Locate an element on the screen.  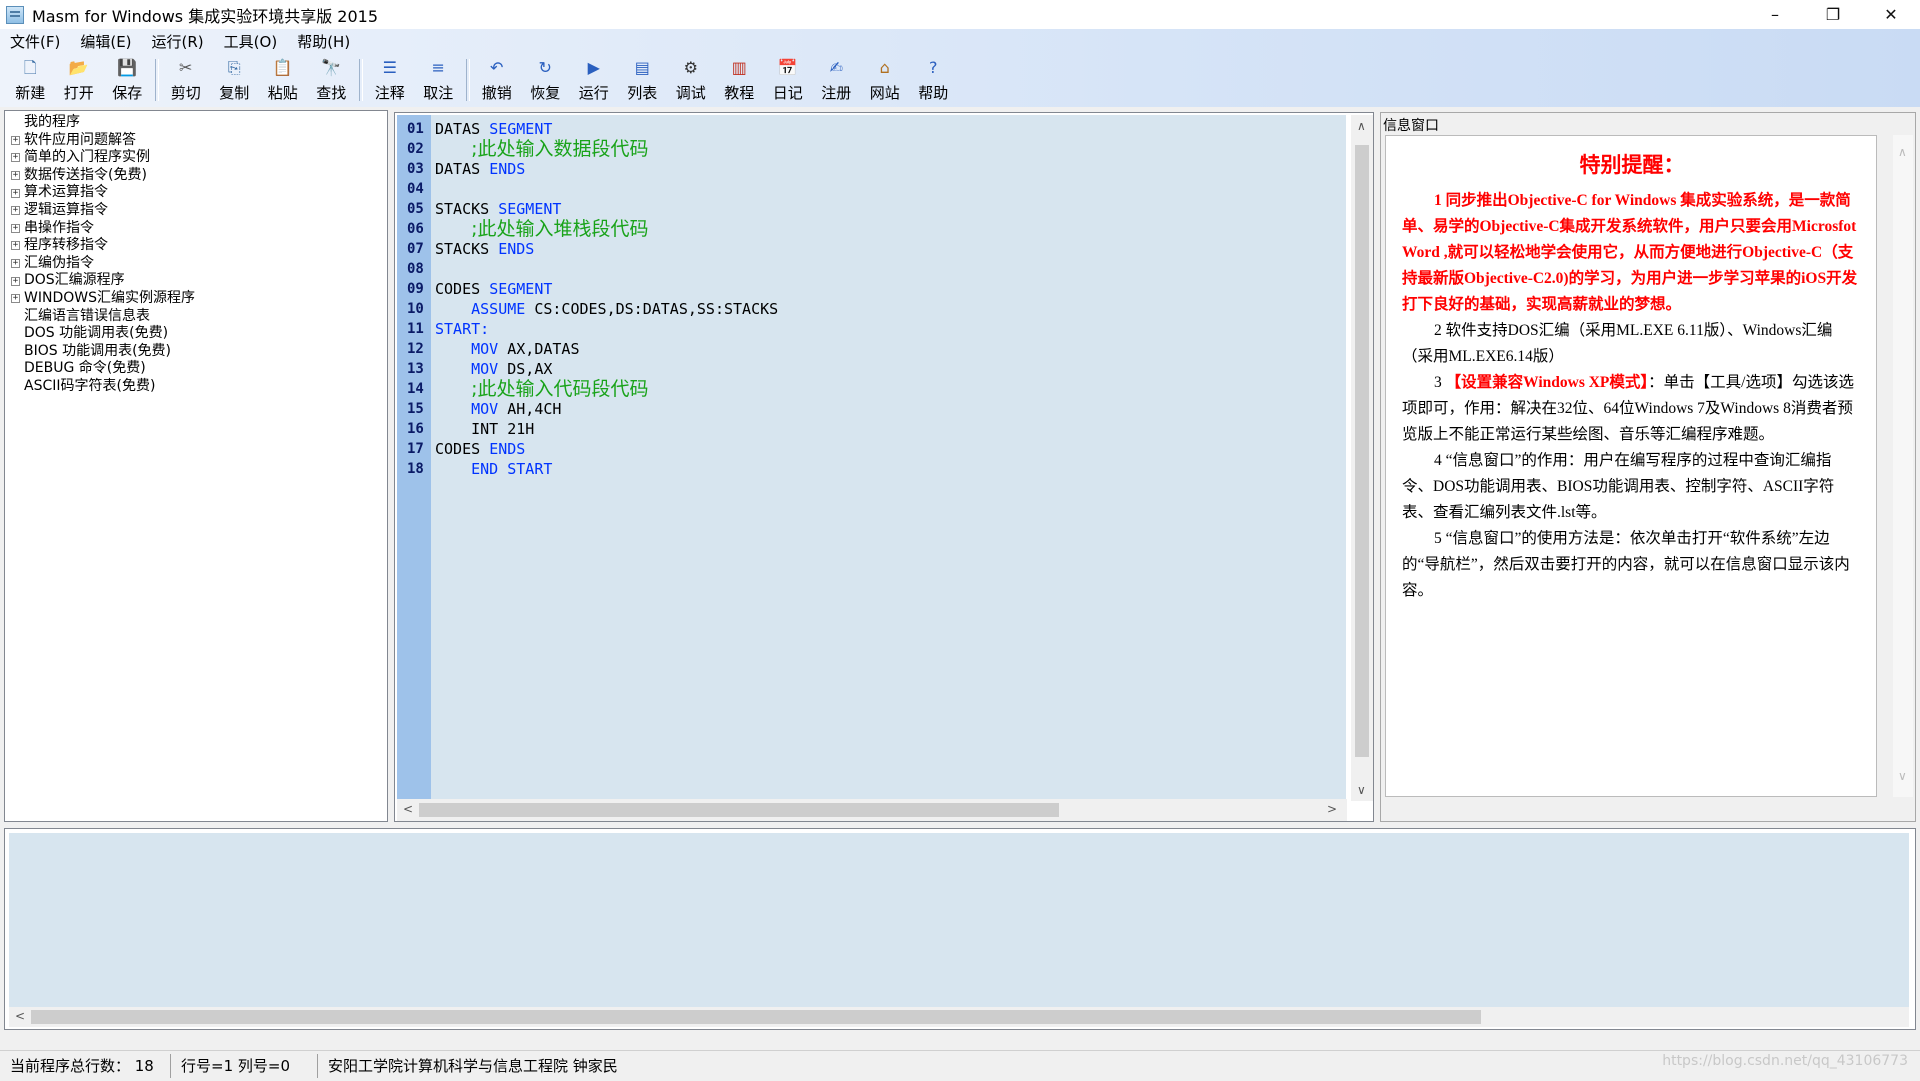
tree-item-label: 简单的入门程序实例 is located at coordinates (87, 157).